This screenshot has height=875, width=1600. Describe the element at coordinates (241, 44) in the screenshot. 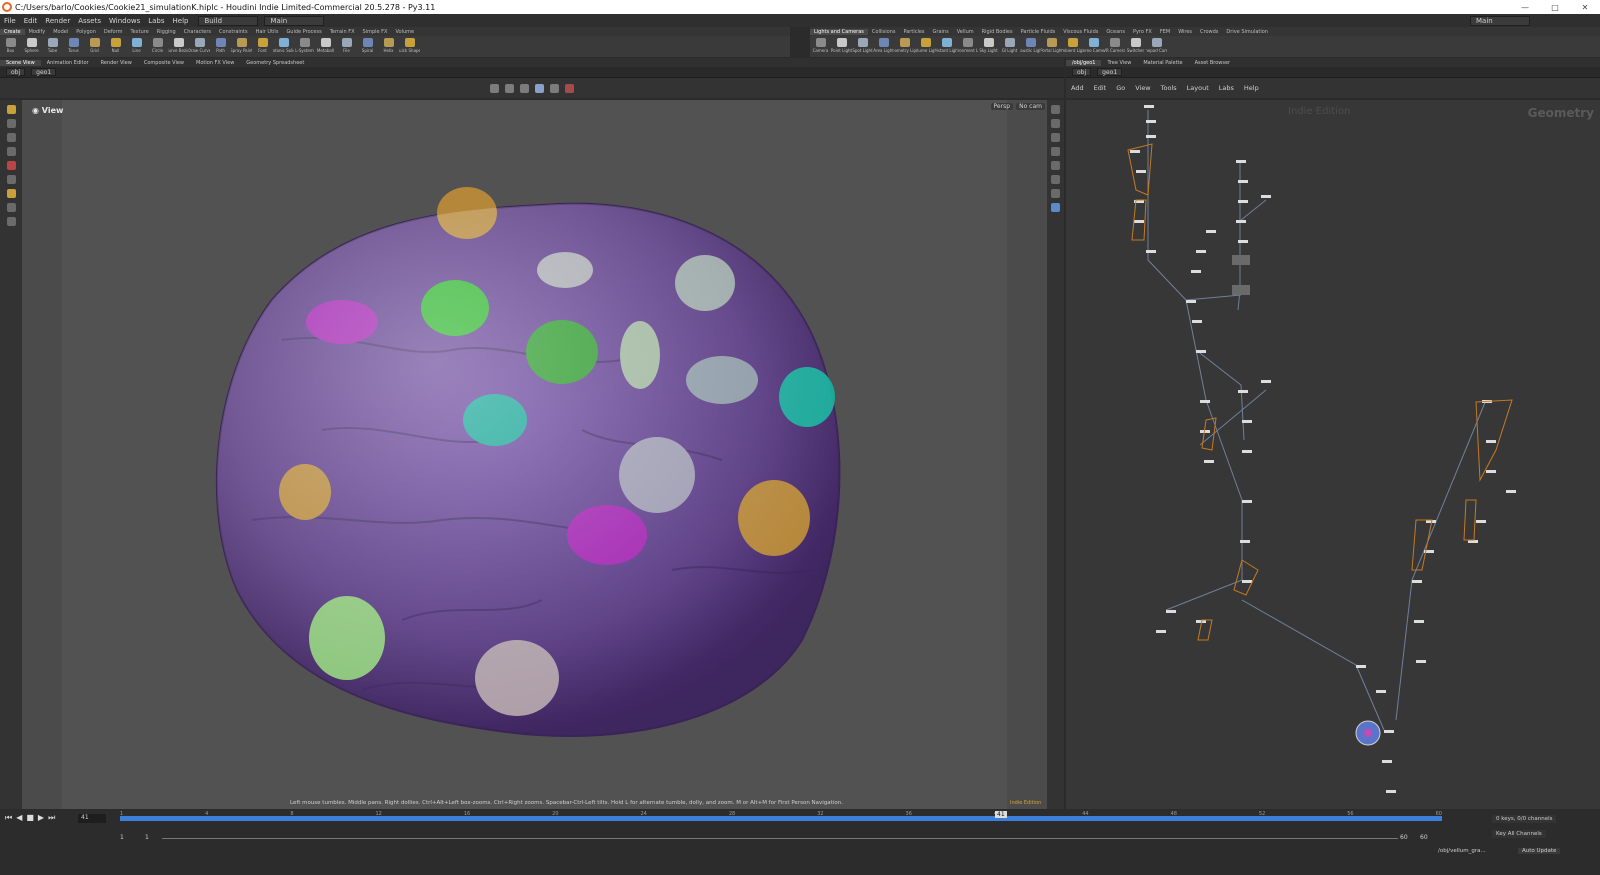

I see `shelf-tool-button: Spray Paint` at that location.